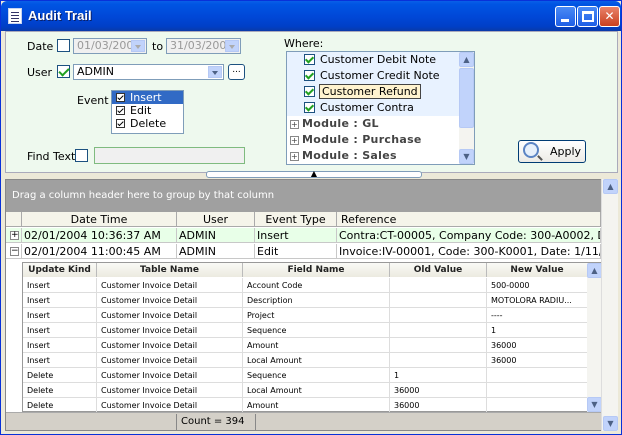  What do you see at coordinates (60, 375) in the screenshot?
I see `cell-update-kind: Delete` at bounding box center [60, 375].